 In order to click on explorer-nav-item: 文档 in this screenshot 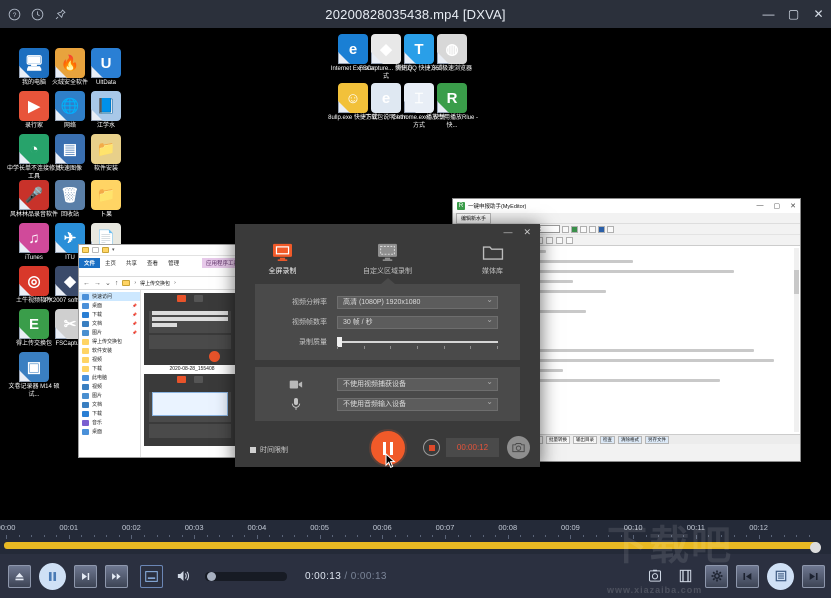, I will do `click(109, 404)`.